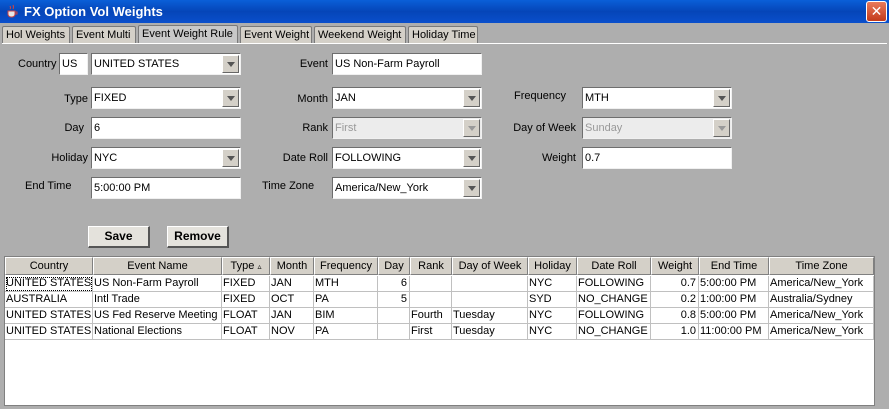 The width and height of the screenshot is (889, 409). Describe the element at coordinates (36, 35) in the screenshot. I see `tab-hol-weights: Hol Weights` at that location.